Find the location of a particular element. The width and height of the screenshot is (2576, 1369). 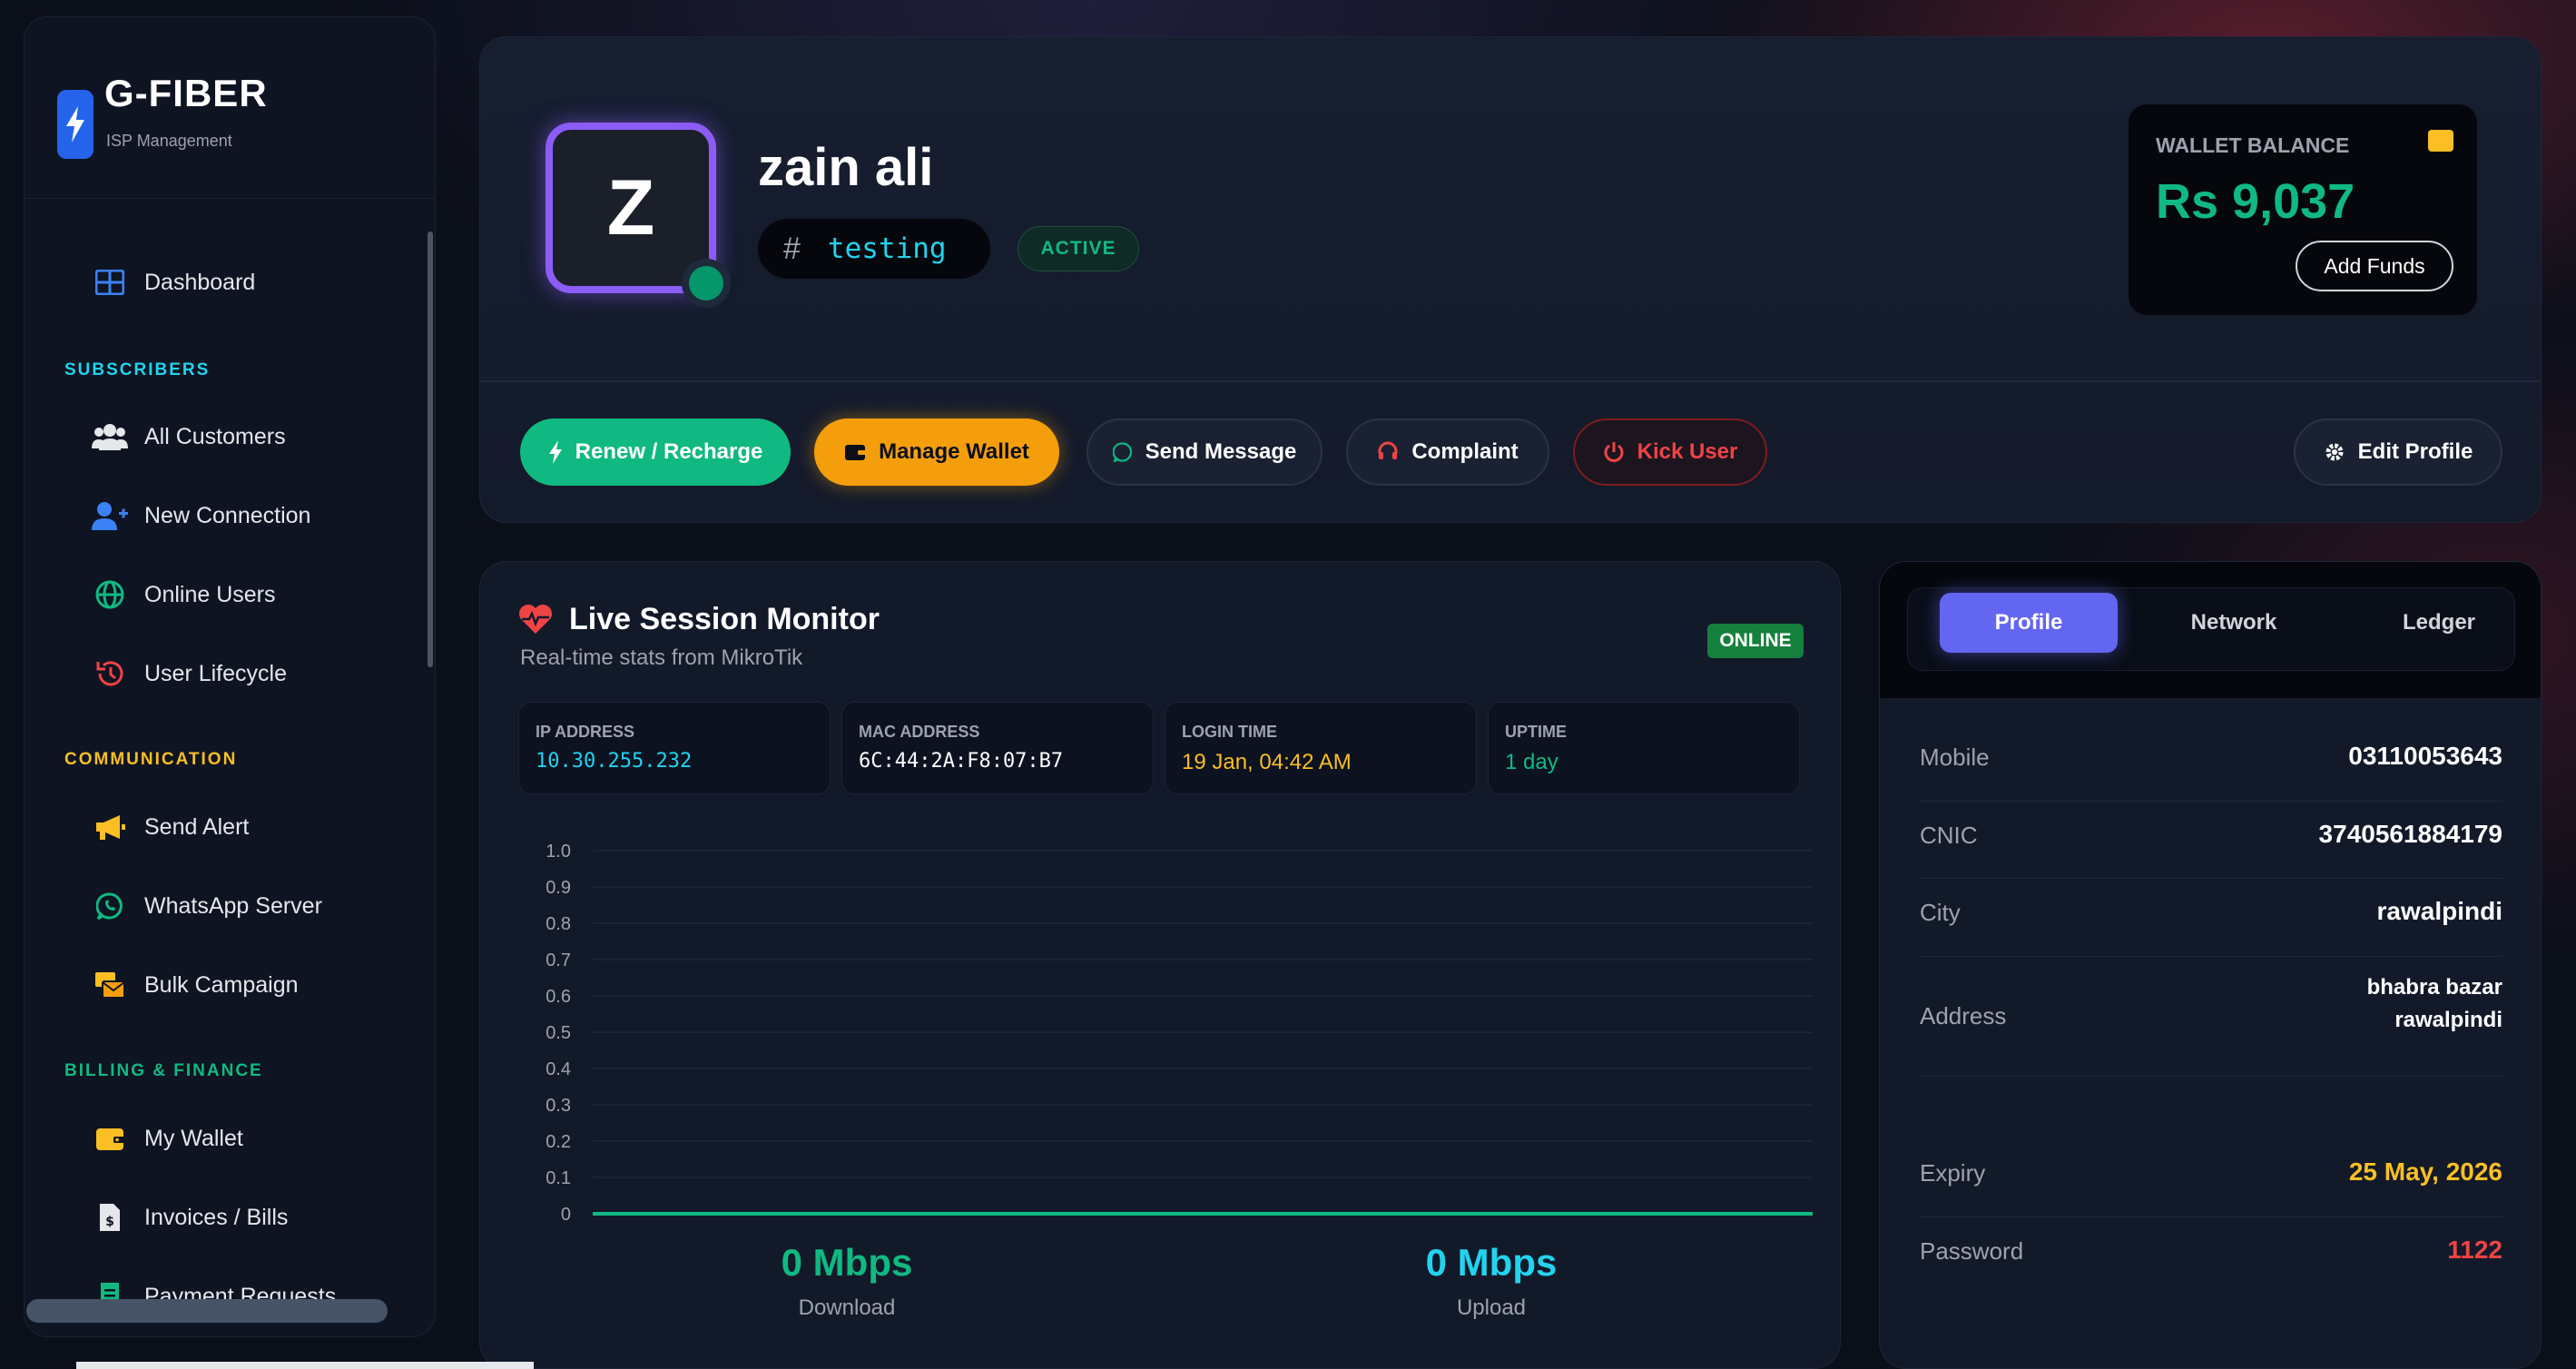

sidebar-item-send-alert: Send Alert is located at coordinates (238, 827).